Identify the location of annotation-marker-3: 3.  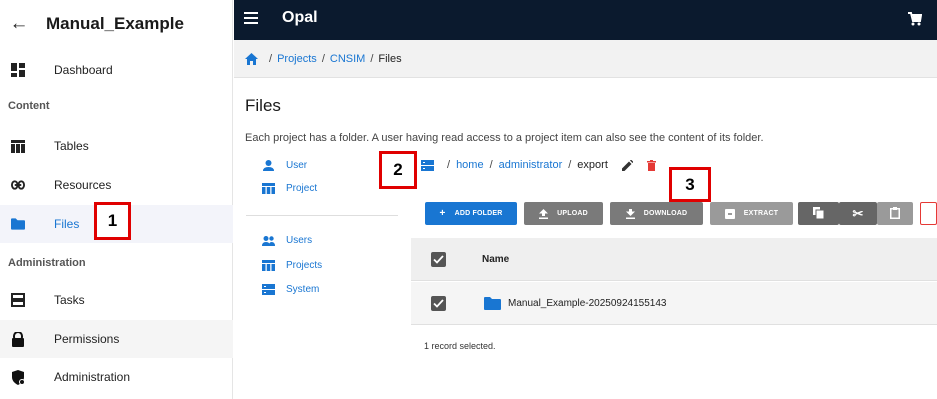
(690, 184).